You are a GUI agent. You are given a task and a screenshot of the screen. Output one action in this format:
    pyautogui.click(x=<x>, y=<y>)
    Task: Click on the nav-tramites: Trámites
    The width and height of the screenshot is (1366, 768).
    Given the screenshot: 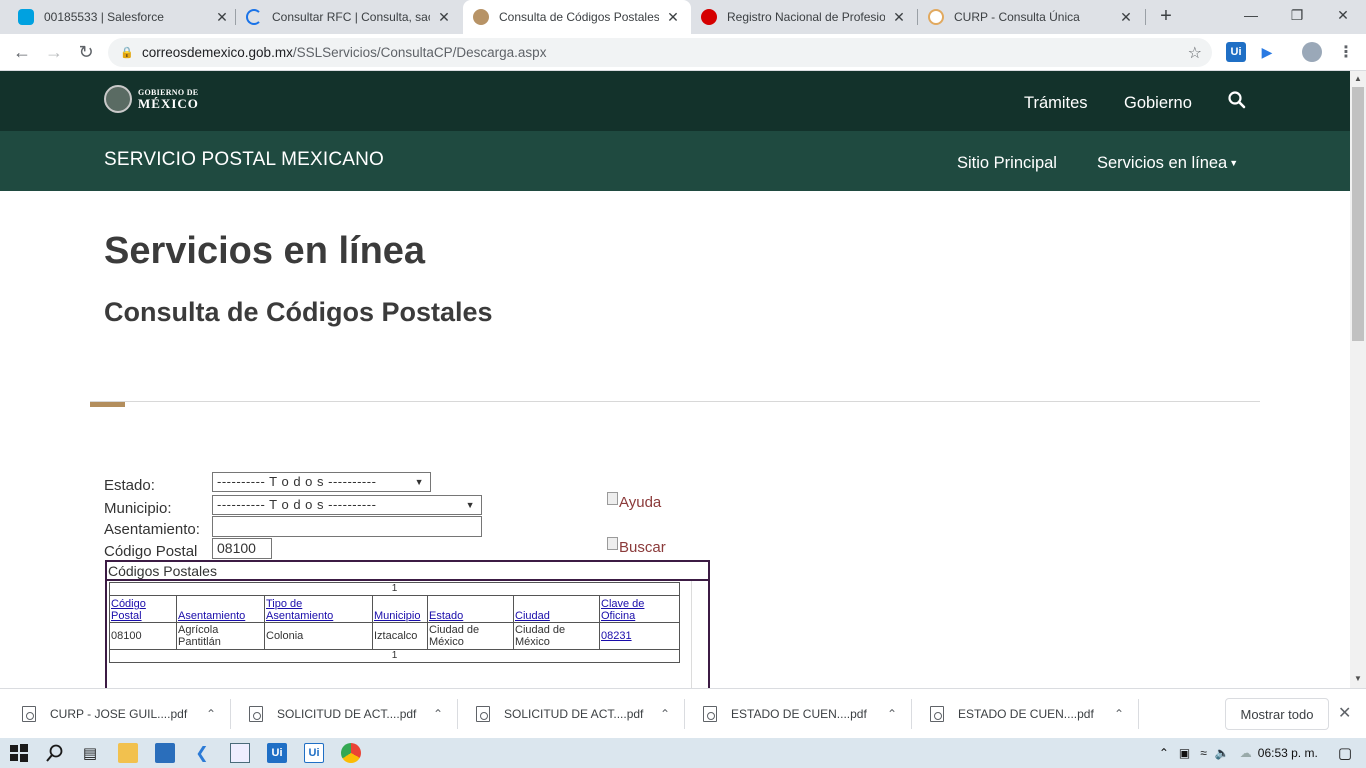 What is the action you would take?
    pyautogui.click(x=1056, y=103)
    